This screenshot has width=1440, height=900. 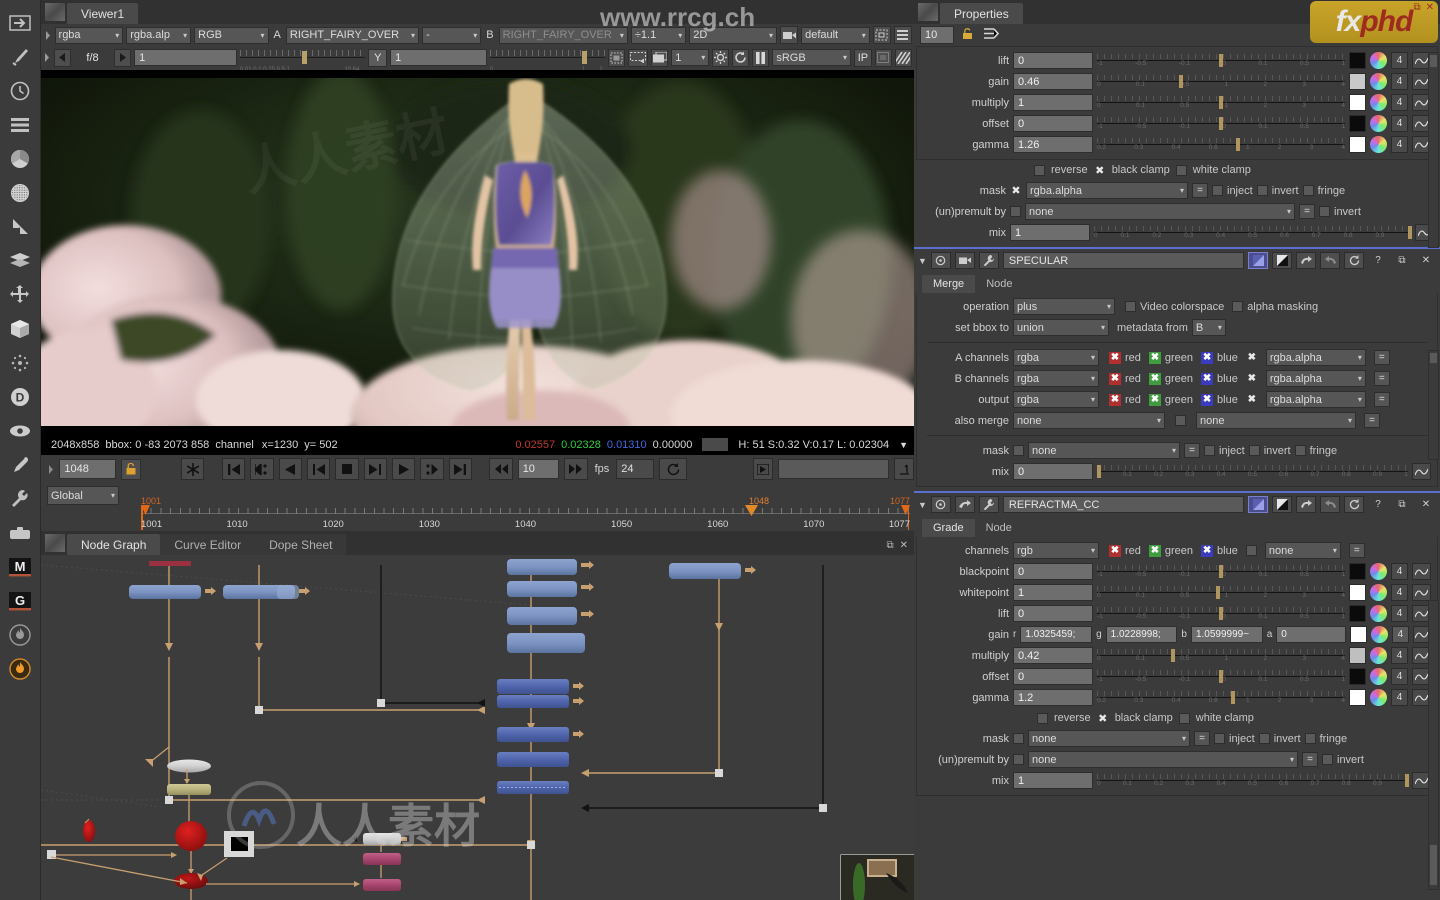 I want to click on refractma-swatch-lift, so click(x=1357, y=613).